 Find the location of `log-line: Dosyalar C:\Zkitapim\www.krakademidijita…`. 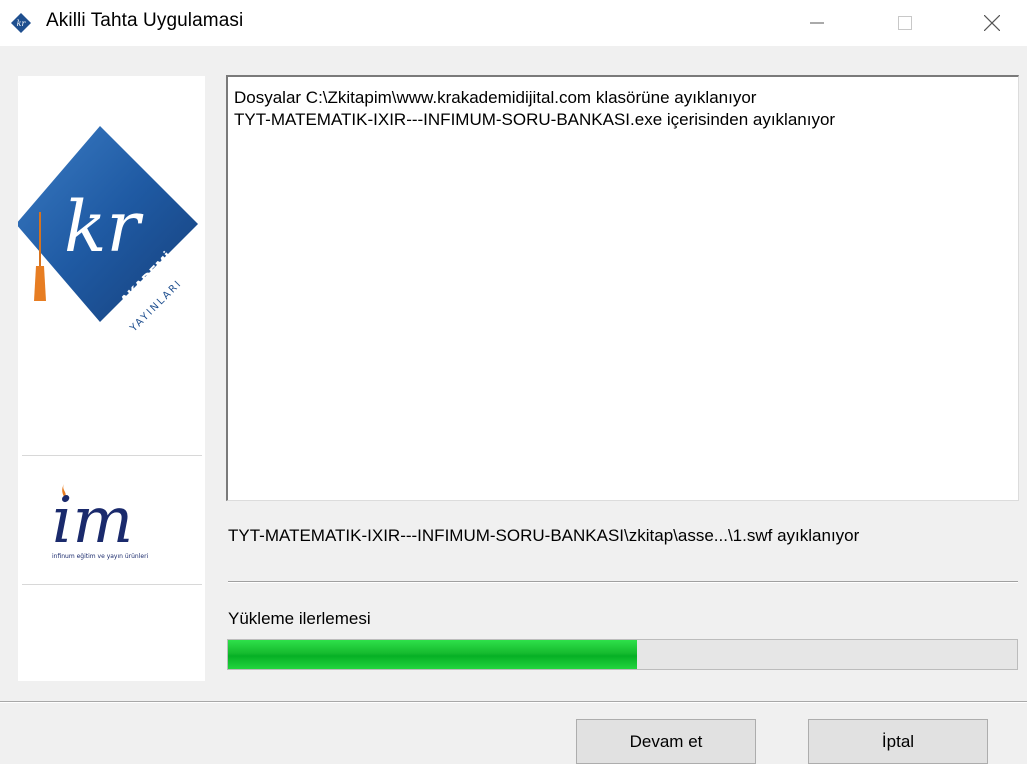

log-line: Dosyalar C:\Zkitapim\www.krakademidijita… is located at coordinates (495, 97).